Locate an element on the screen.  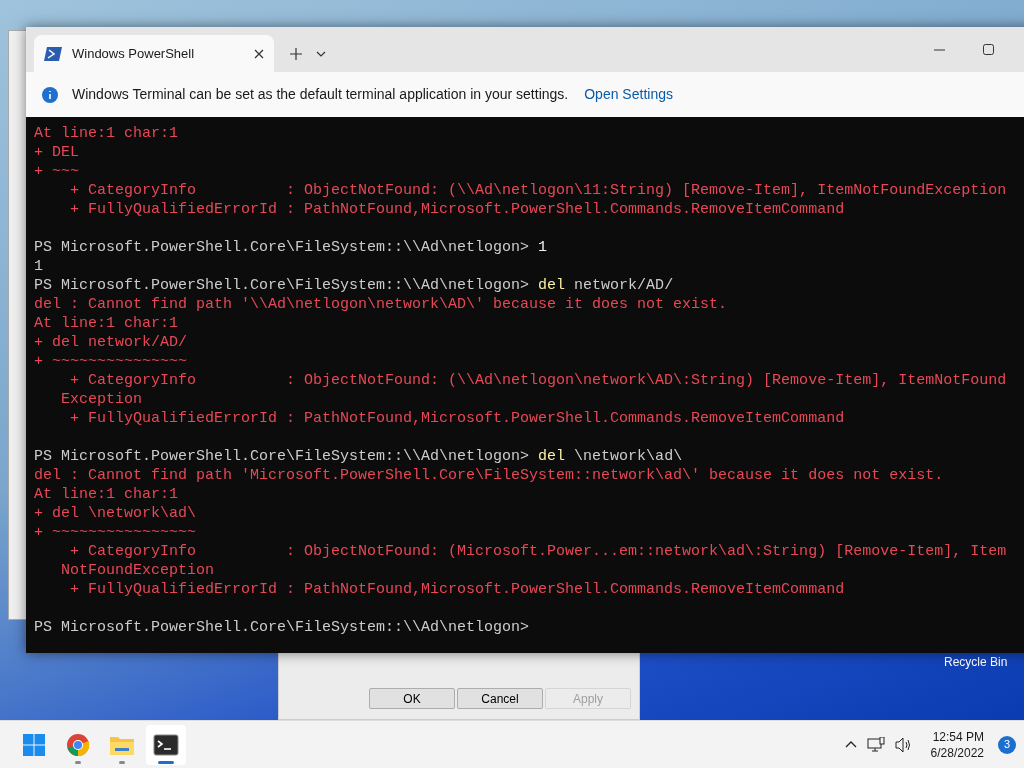
close-icon is located at coordinates (259, 53).